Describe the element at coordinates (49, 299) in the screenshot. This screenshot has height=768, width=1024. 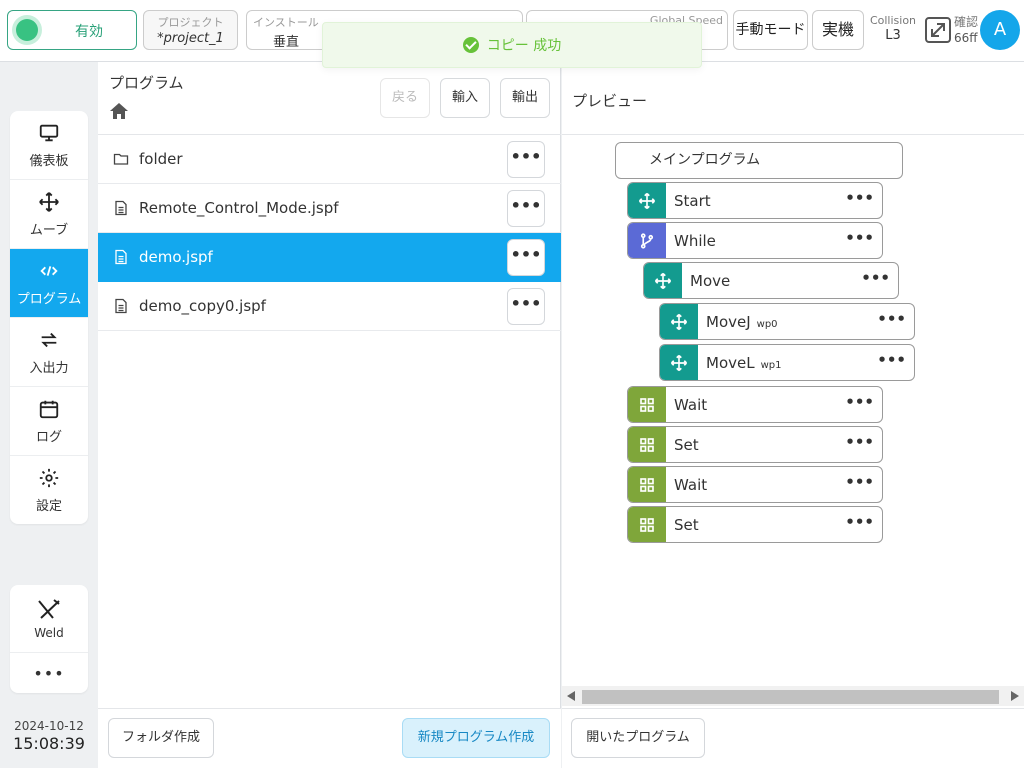
I see `nav-label: プログラム` at that location.